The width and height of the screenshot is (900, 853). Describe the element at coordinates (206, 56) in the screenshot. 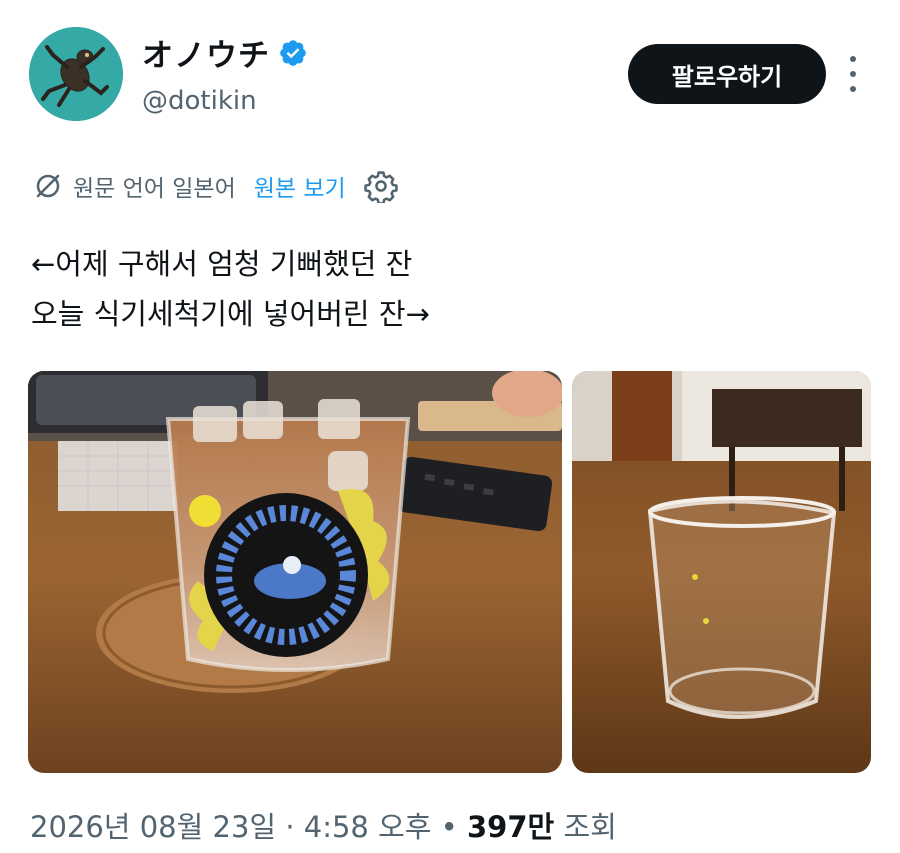

I see `display-name-text: オノウチ` at that location.